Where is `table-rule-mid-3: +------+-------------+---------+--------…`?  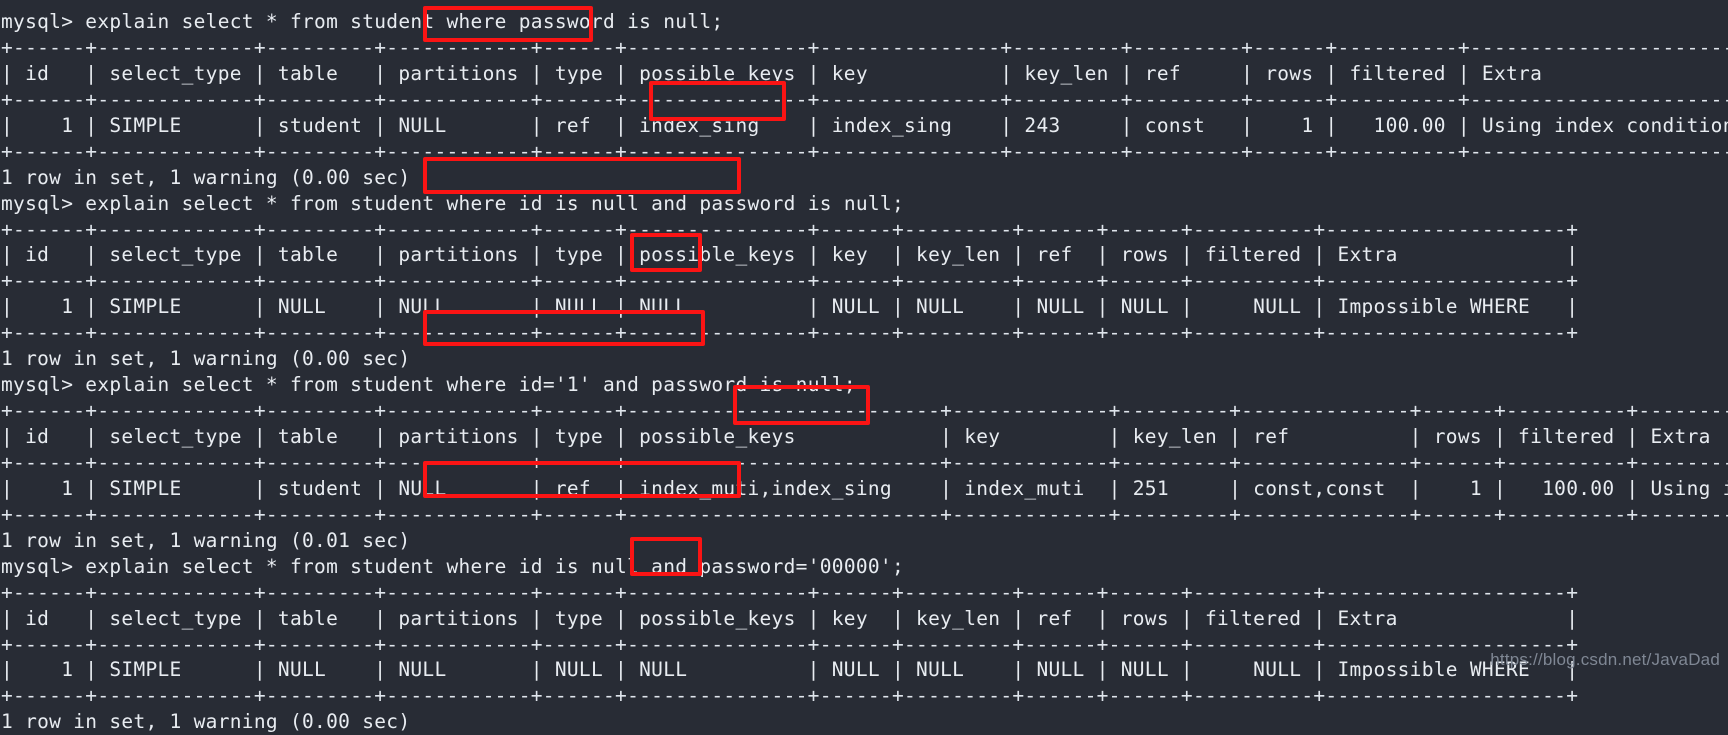
table-rule-mid-3: +------+-------------+---------+--------… is located at coordinates (864, 462).